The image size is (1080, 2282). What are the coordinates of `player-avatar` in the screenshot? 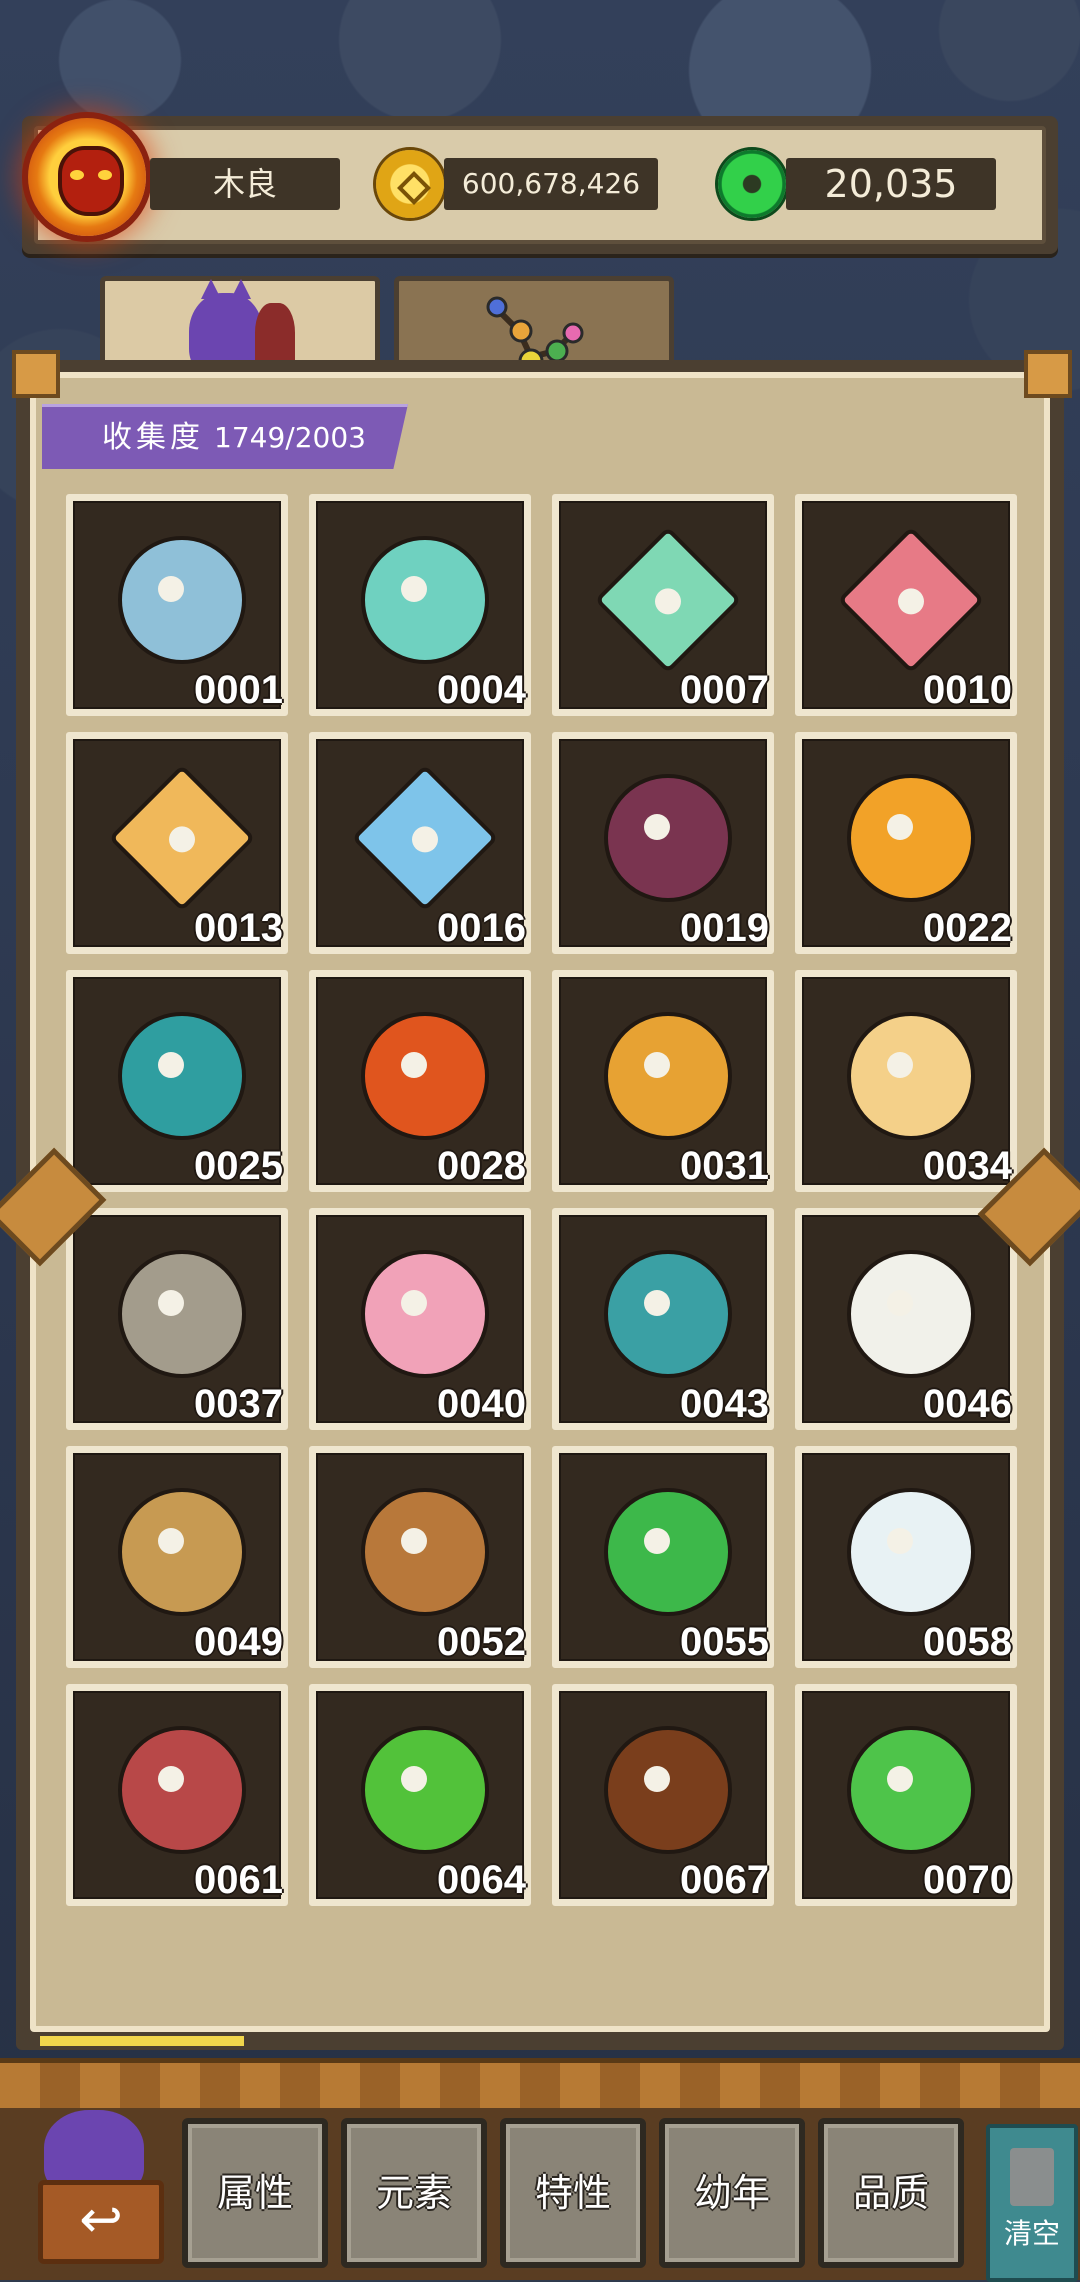 It's located at (87, 177).